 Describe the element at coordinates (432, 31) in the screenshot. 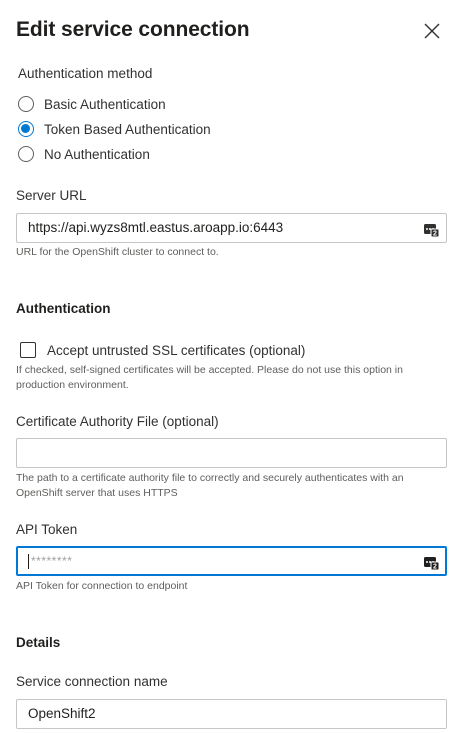

I see `close-icon` at that location.